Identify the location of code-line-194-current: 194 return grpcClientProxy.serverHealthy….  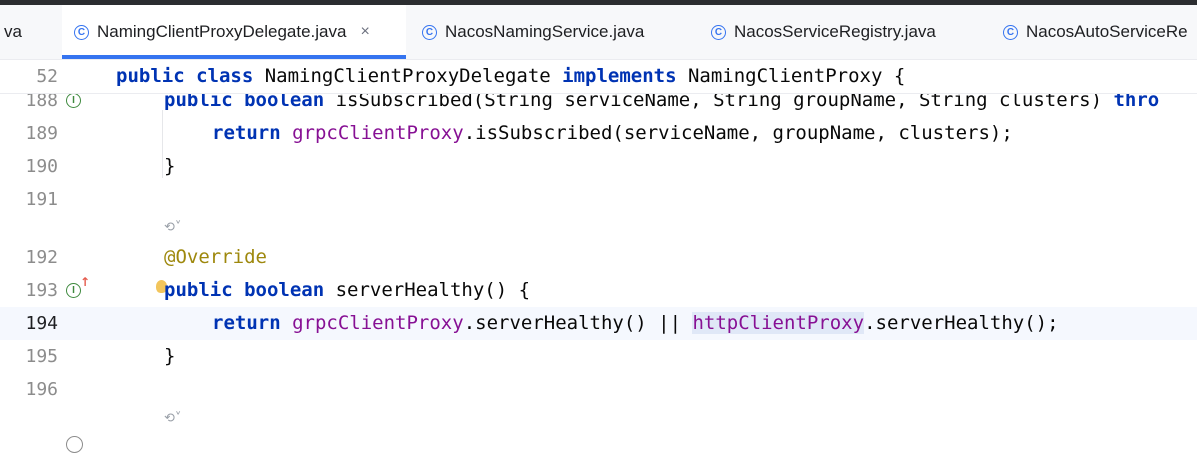
(598, 323).